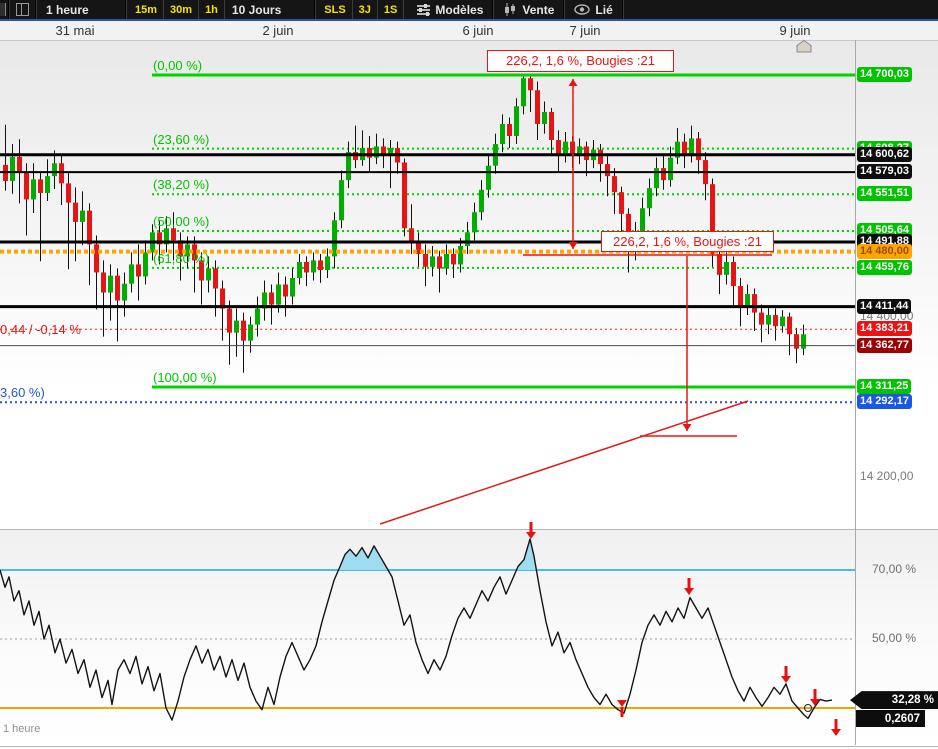  I want to click on rsi-current-value-tag: 32,28 %, so click(894, 700).